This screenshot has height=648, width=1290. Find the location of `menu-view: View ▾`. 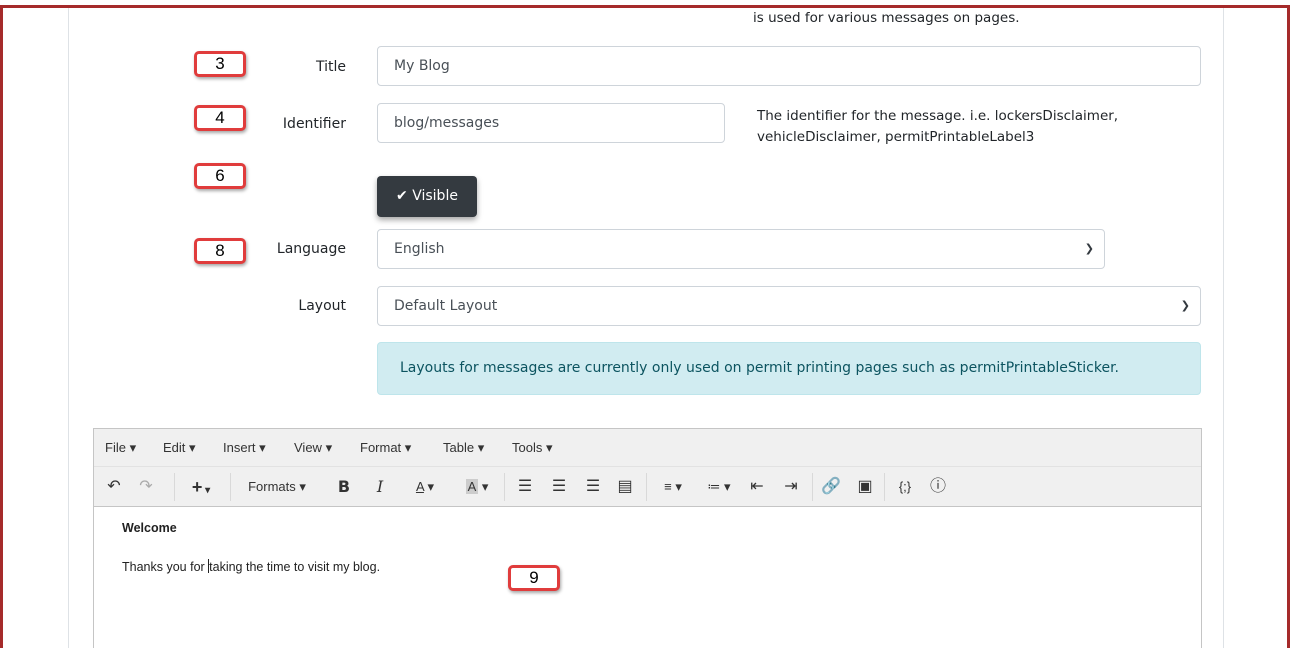

menu-view: View ▾ is located at coordinates (313, 448).